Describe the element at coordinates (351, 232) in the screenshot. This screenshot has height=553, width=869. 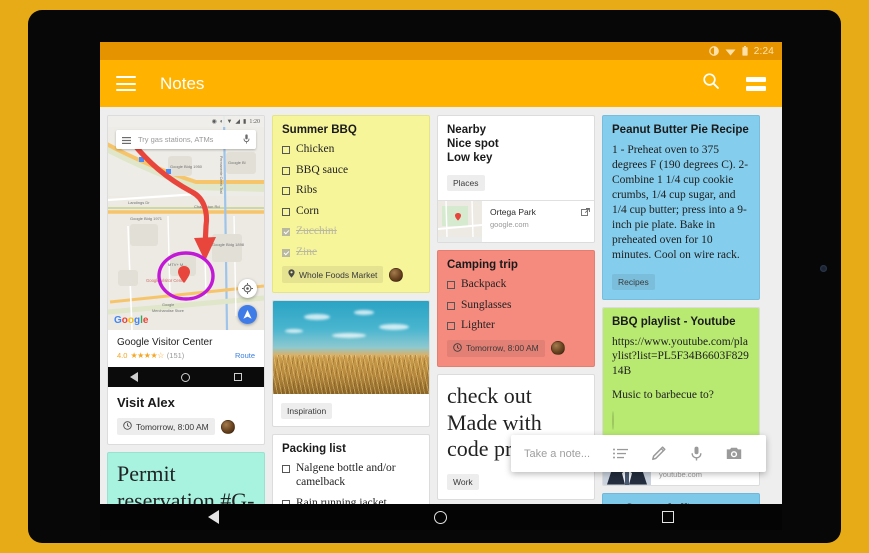
I see `checklist-item: Zucchini` at that location.